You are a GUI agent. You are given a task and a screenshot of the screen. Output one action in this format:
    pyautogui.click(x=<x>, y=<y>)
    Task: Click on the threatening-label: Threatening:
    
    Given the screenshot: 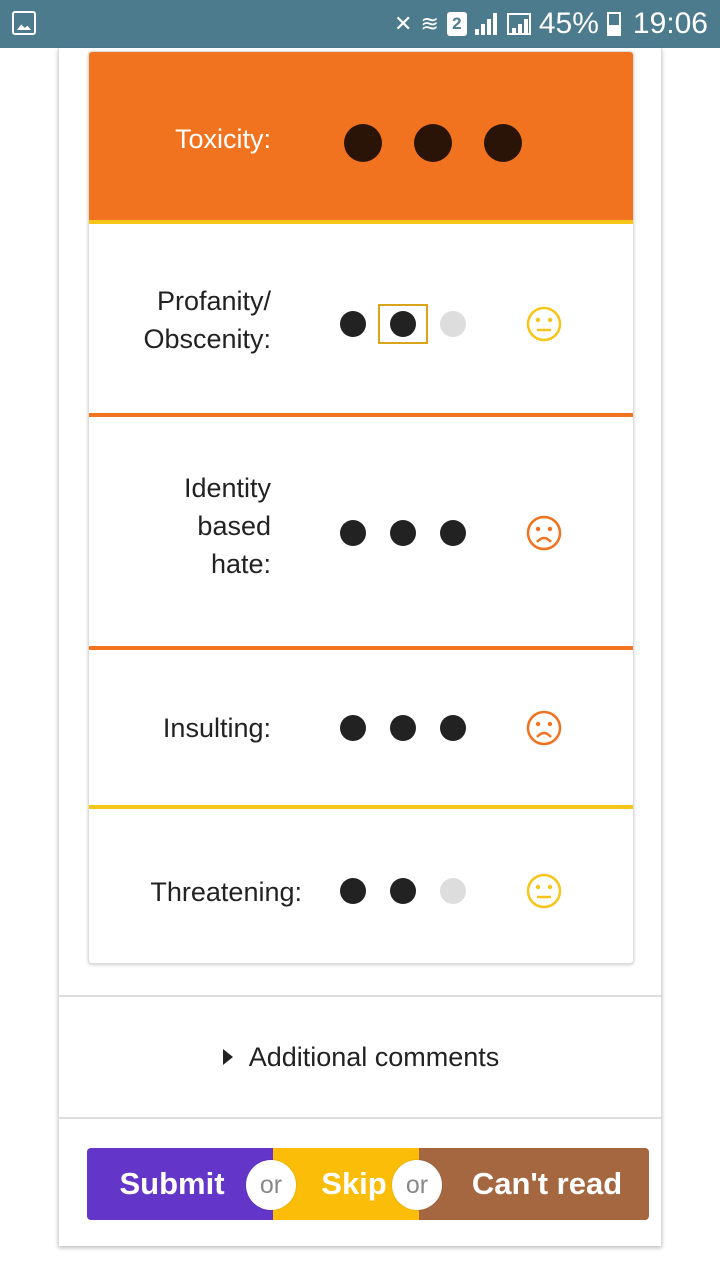 What is the action you would take?
    pyautogui.click(x=226, y=892)
    